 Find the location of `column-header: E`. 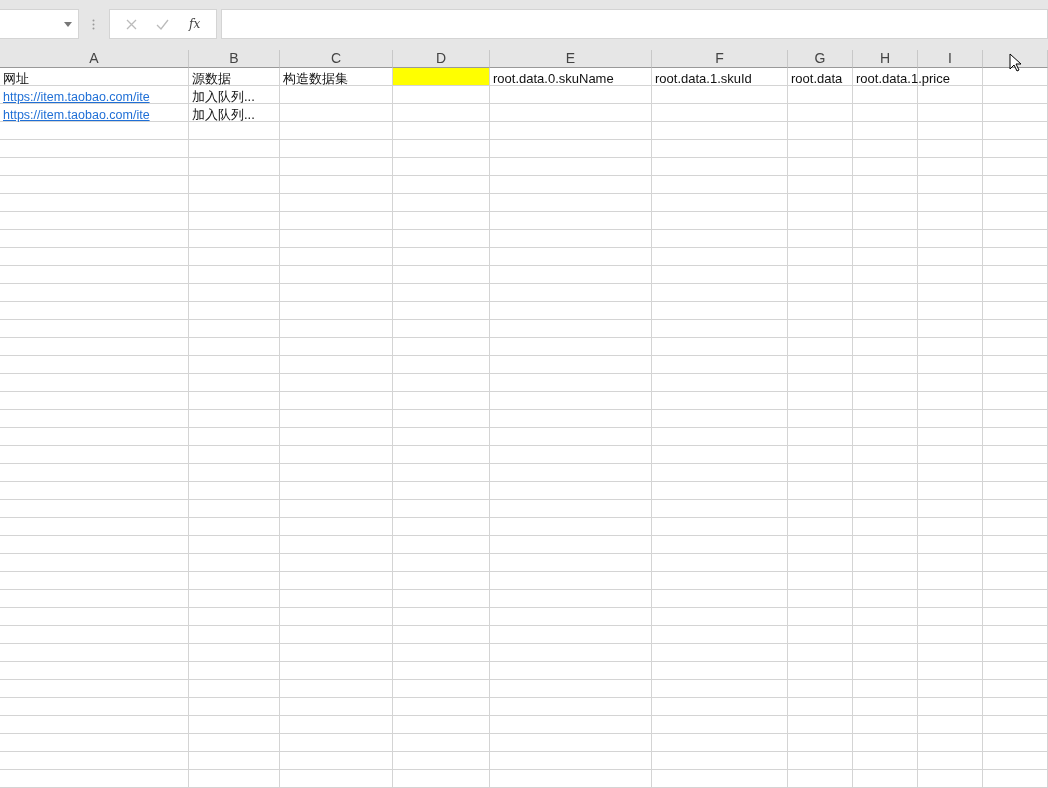

column-header: E is located at coordinates (571, 59).